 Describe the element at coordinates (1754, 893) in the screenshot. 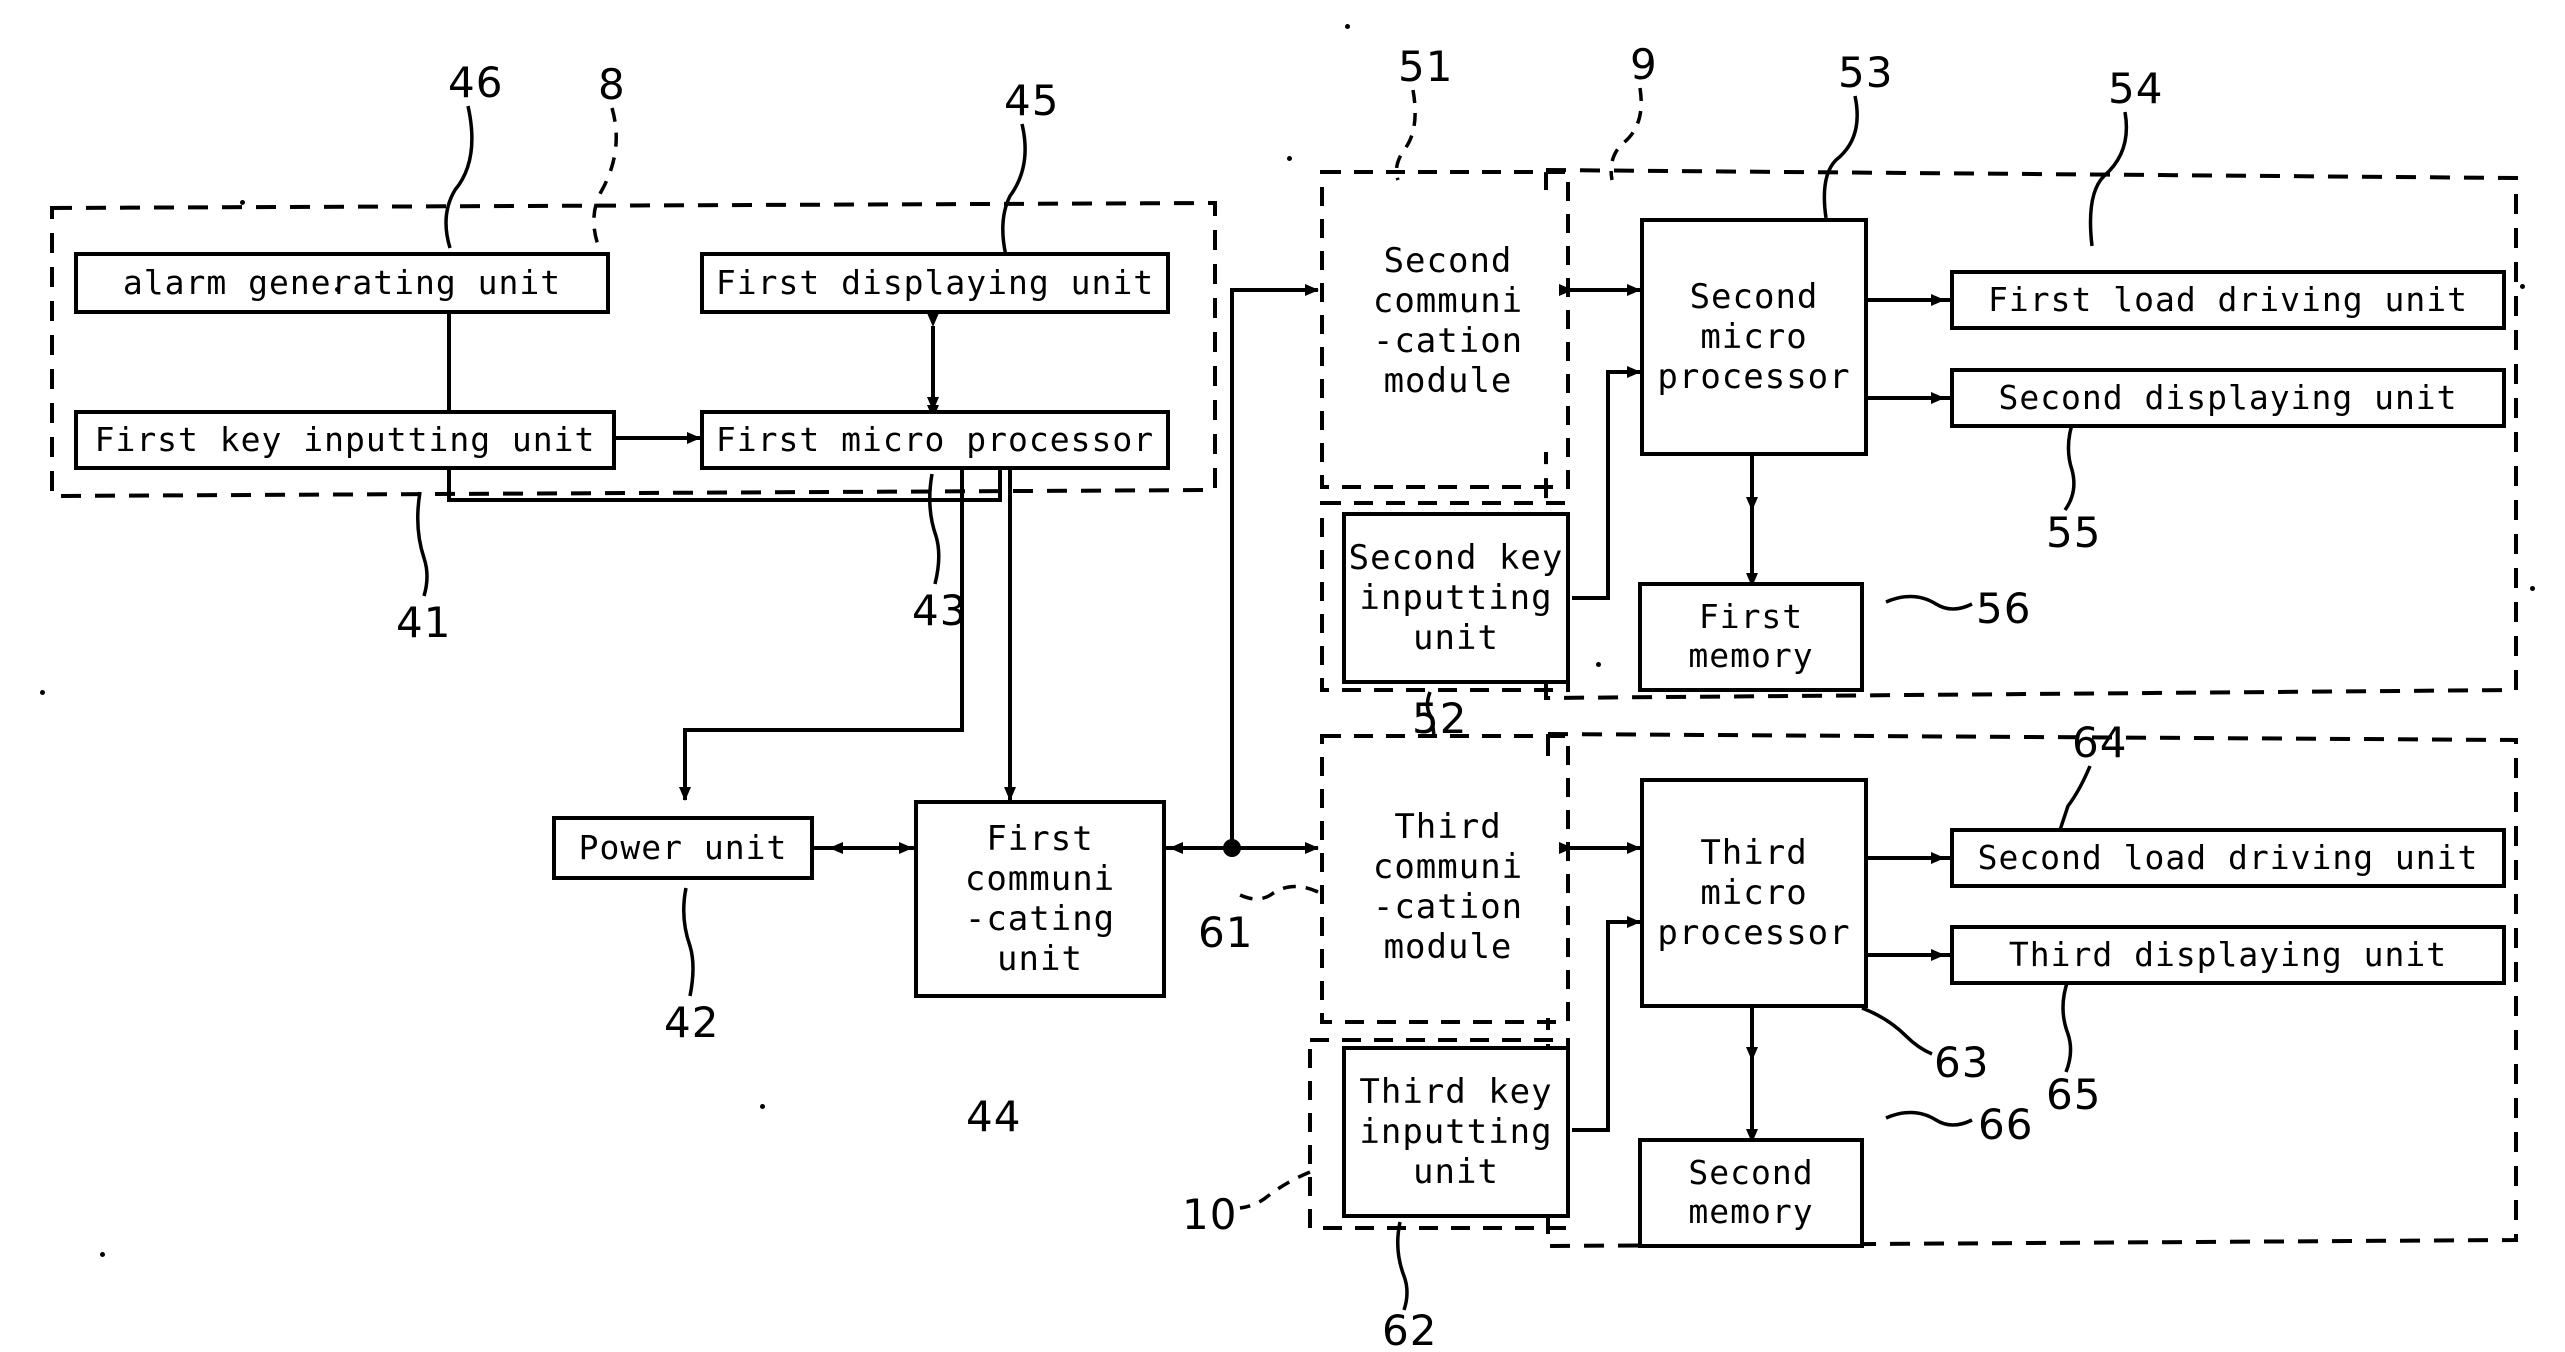

I see `block-third-micro-processor: Third micro processor` at that location.